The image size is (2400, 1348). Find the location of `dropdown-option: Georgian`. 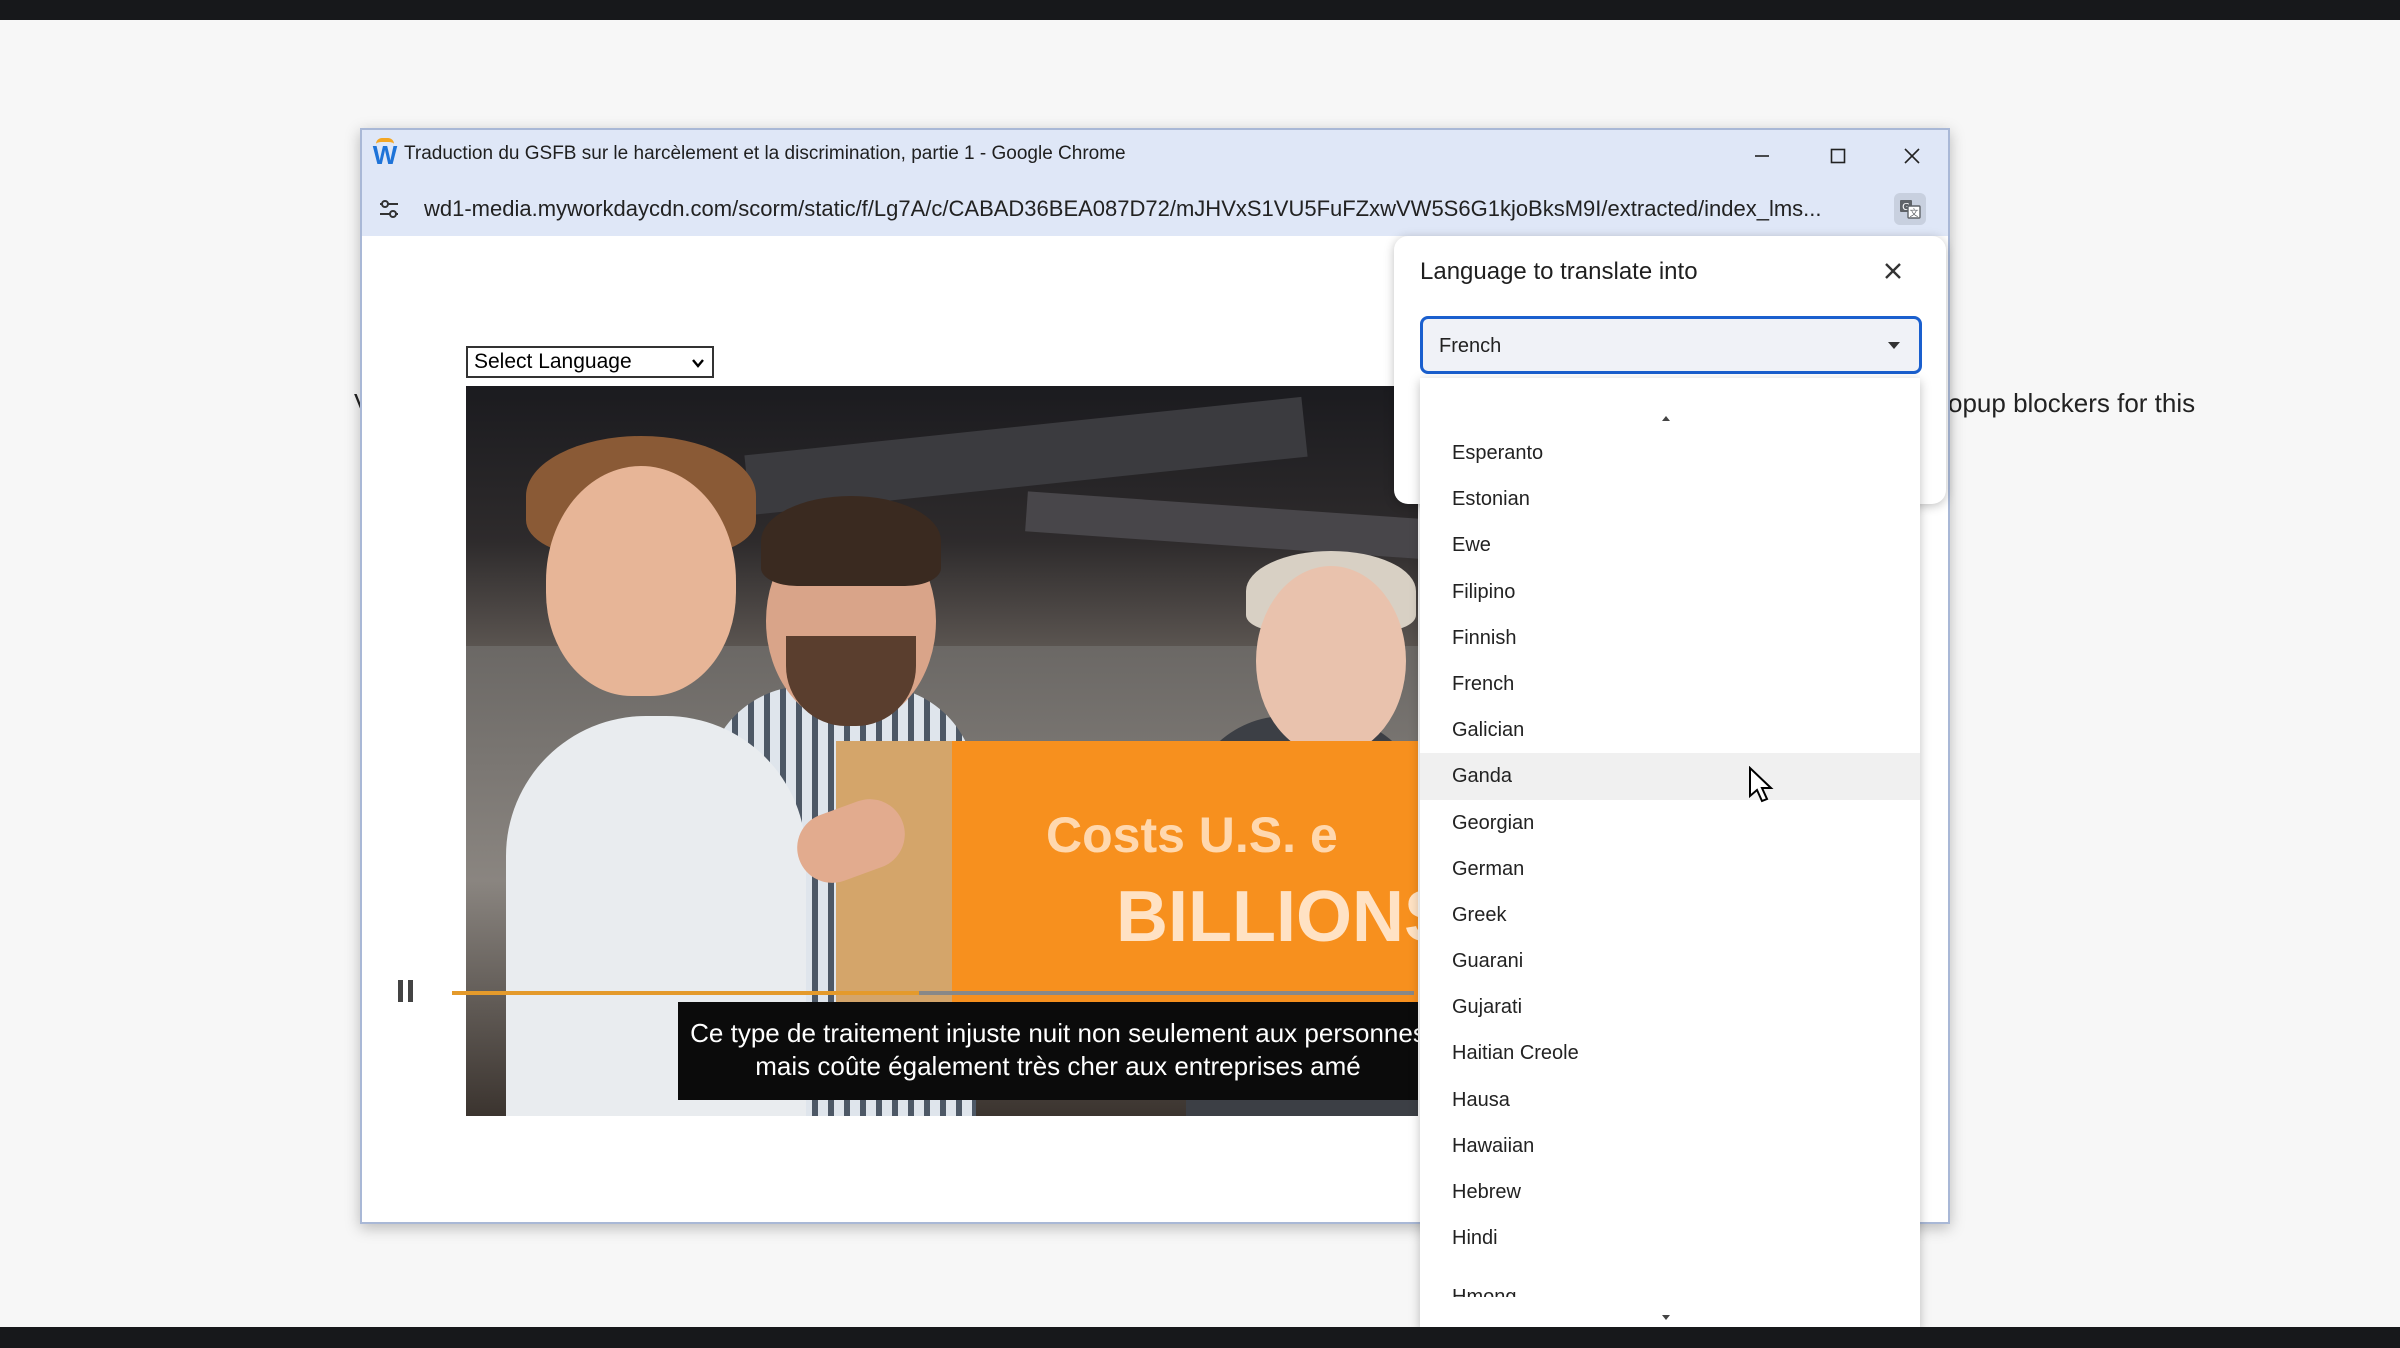

dropdown-option: Georgian is located at coordinates (1670, 823).